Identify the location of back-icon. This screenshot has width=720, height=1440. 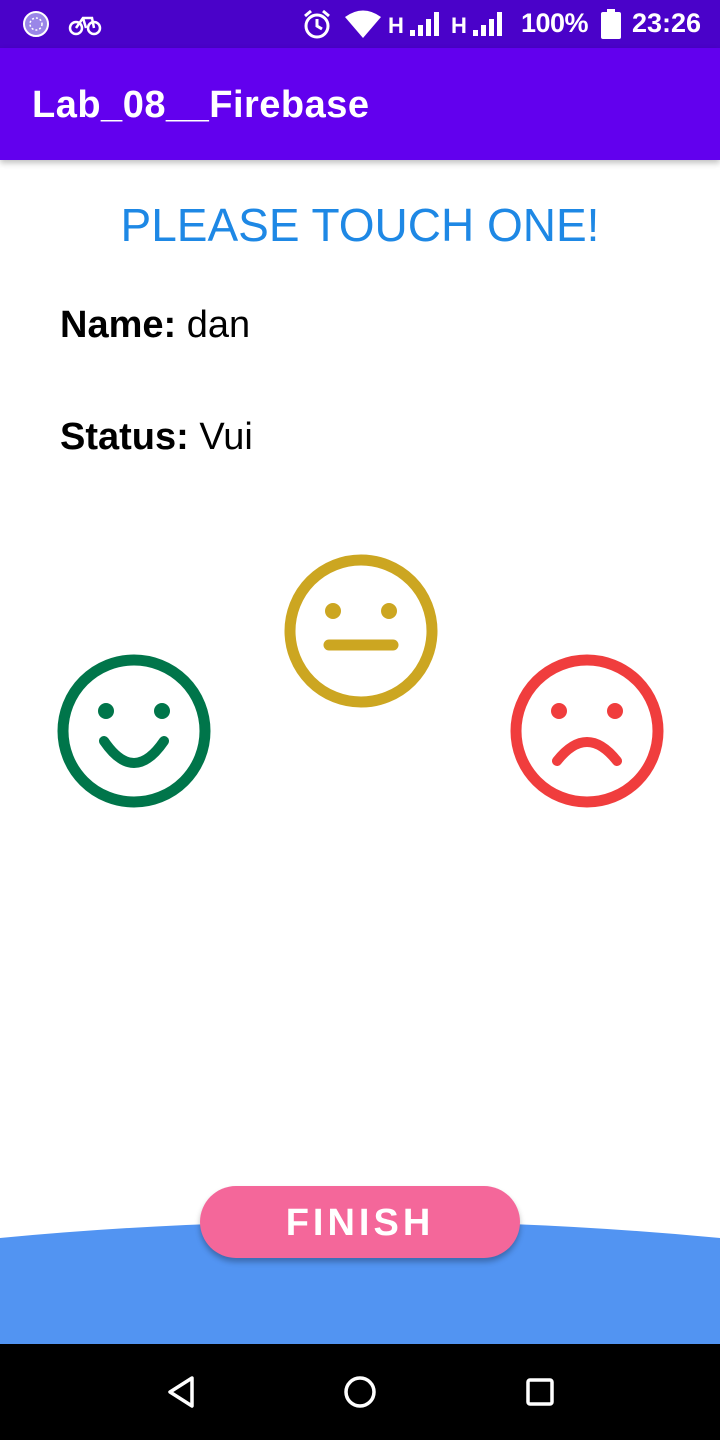
(181, 1392).